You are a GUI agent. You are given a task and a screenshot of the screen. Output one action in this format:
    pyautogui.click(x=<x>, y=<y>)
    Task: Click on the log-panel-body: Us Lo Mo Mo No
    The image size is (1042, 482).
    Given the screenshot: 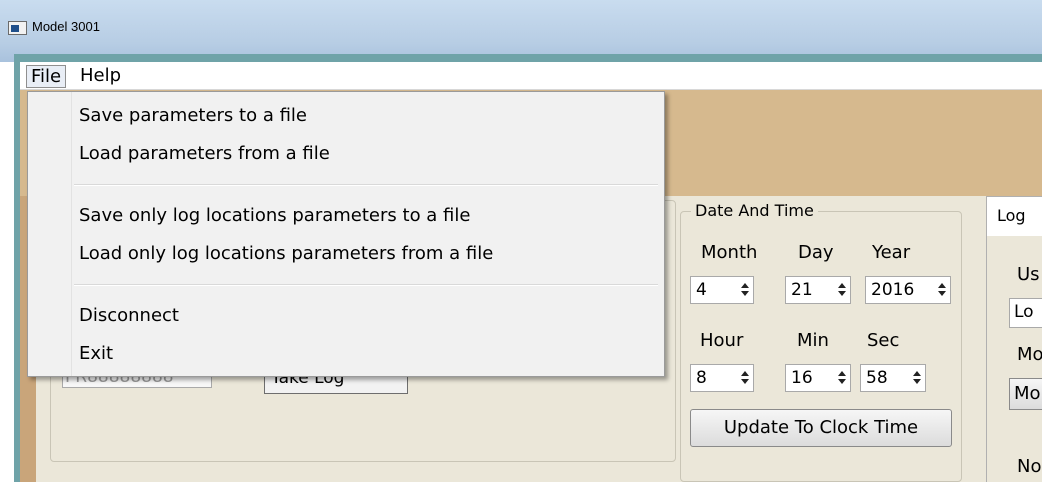 What is the action you would take?
    pyautogui.click(x=1014, y=359)
    